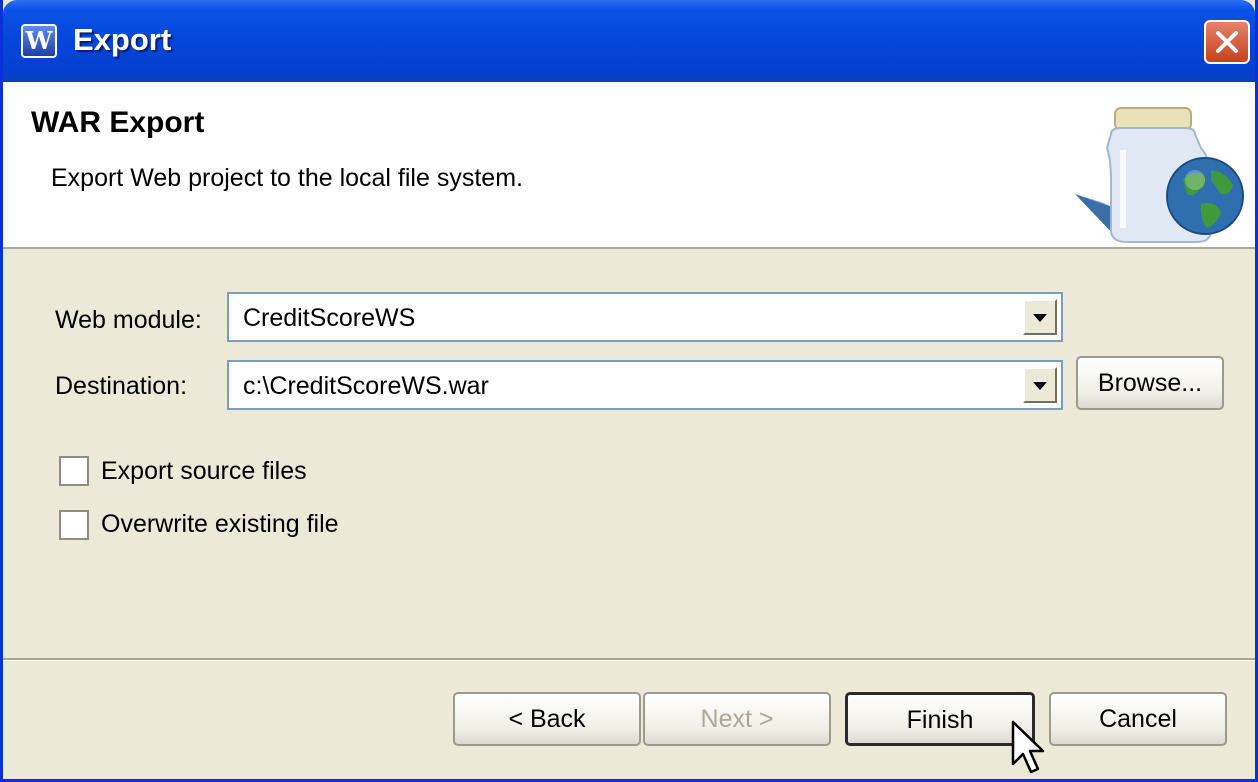 This screenshot has width=1258, height=782. Describe the element at coordinates (940, 719) in the screenshot. I see `finish-button: Finish` at that location.